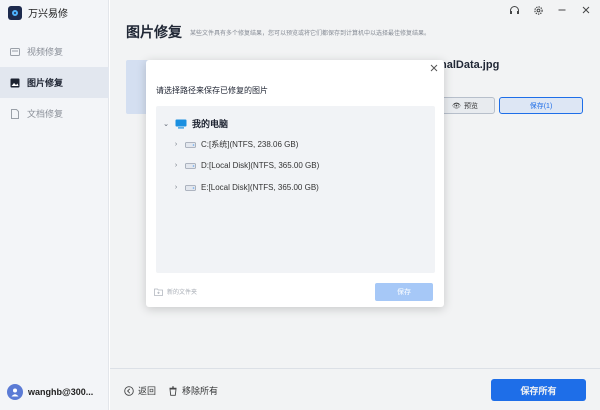 The width and height of the screenshot is (600, 410). What do you see at coordinates (434, 69) in the screenshot?
I see `dialog-close-icon` at bounding box center [434, 69].